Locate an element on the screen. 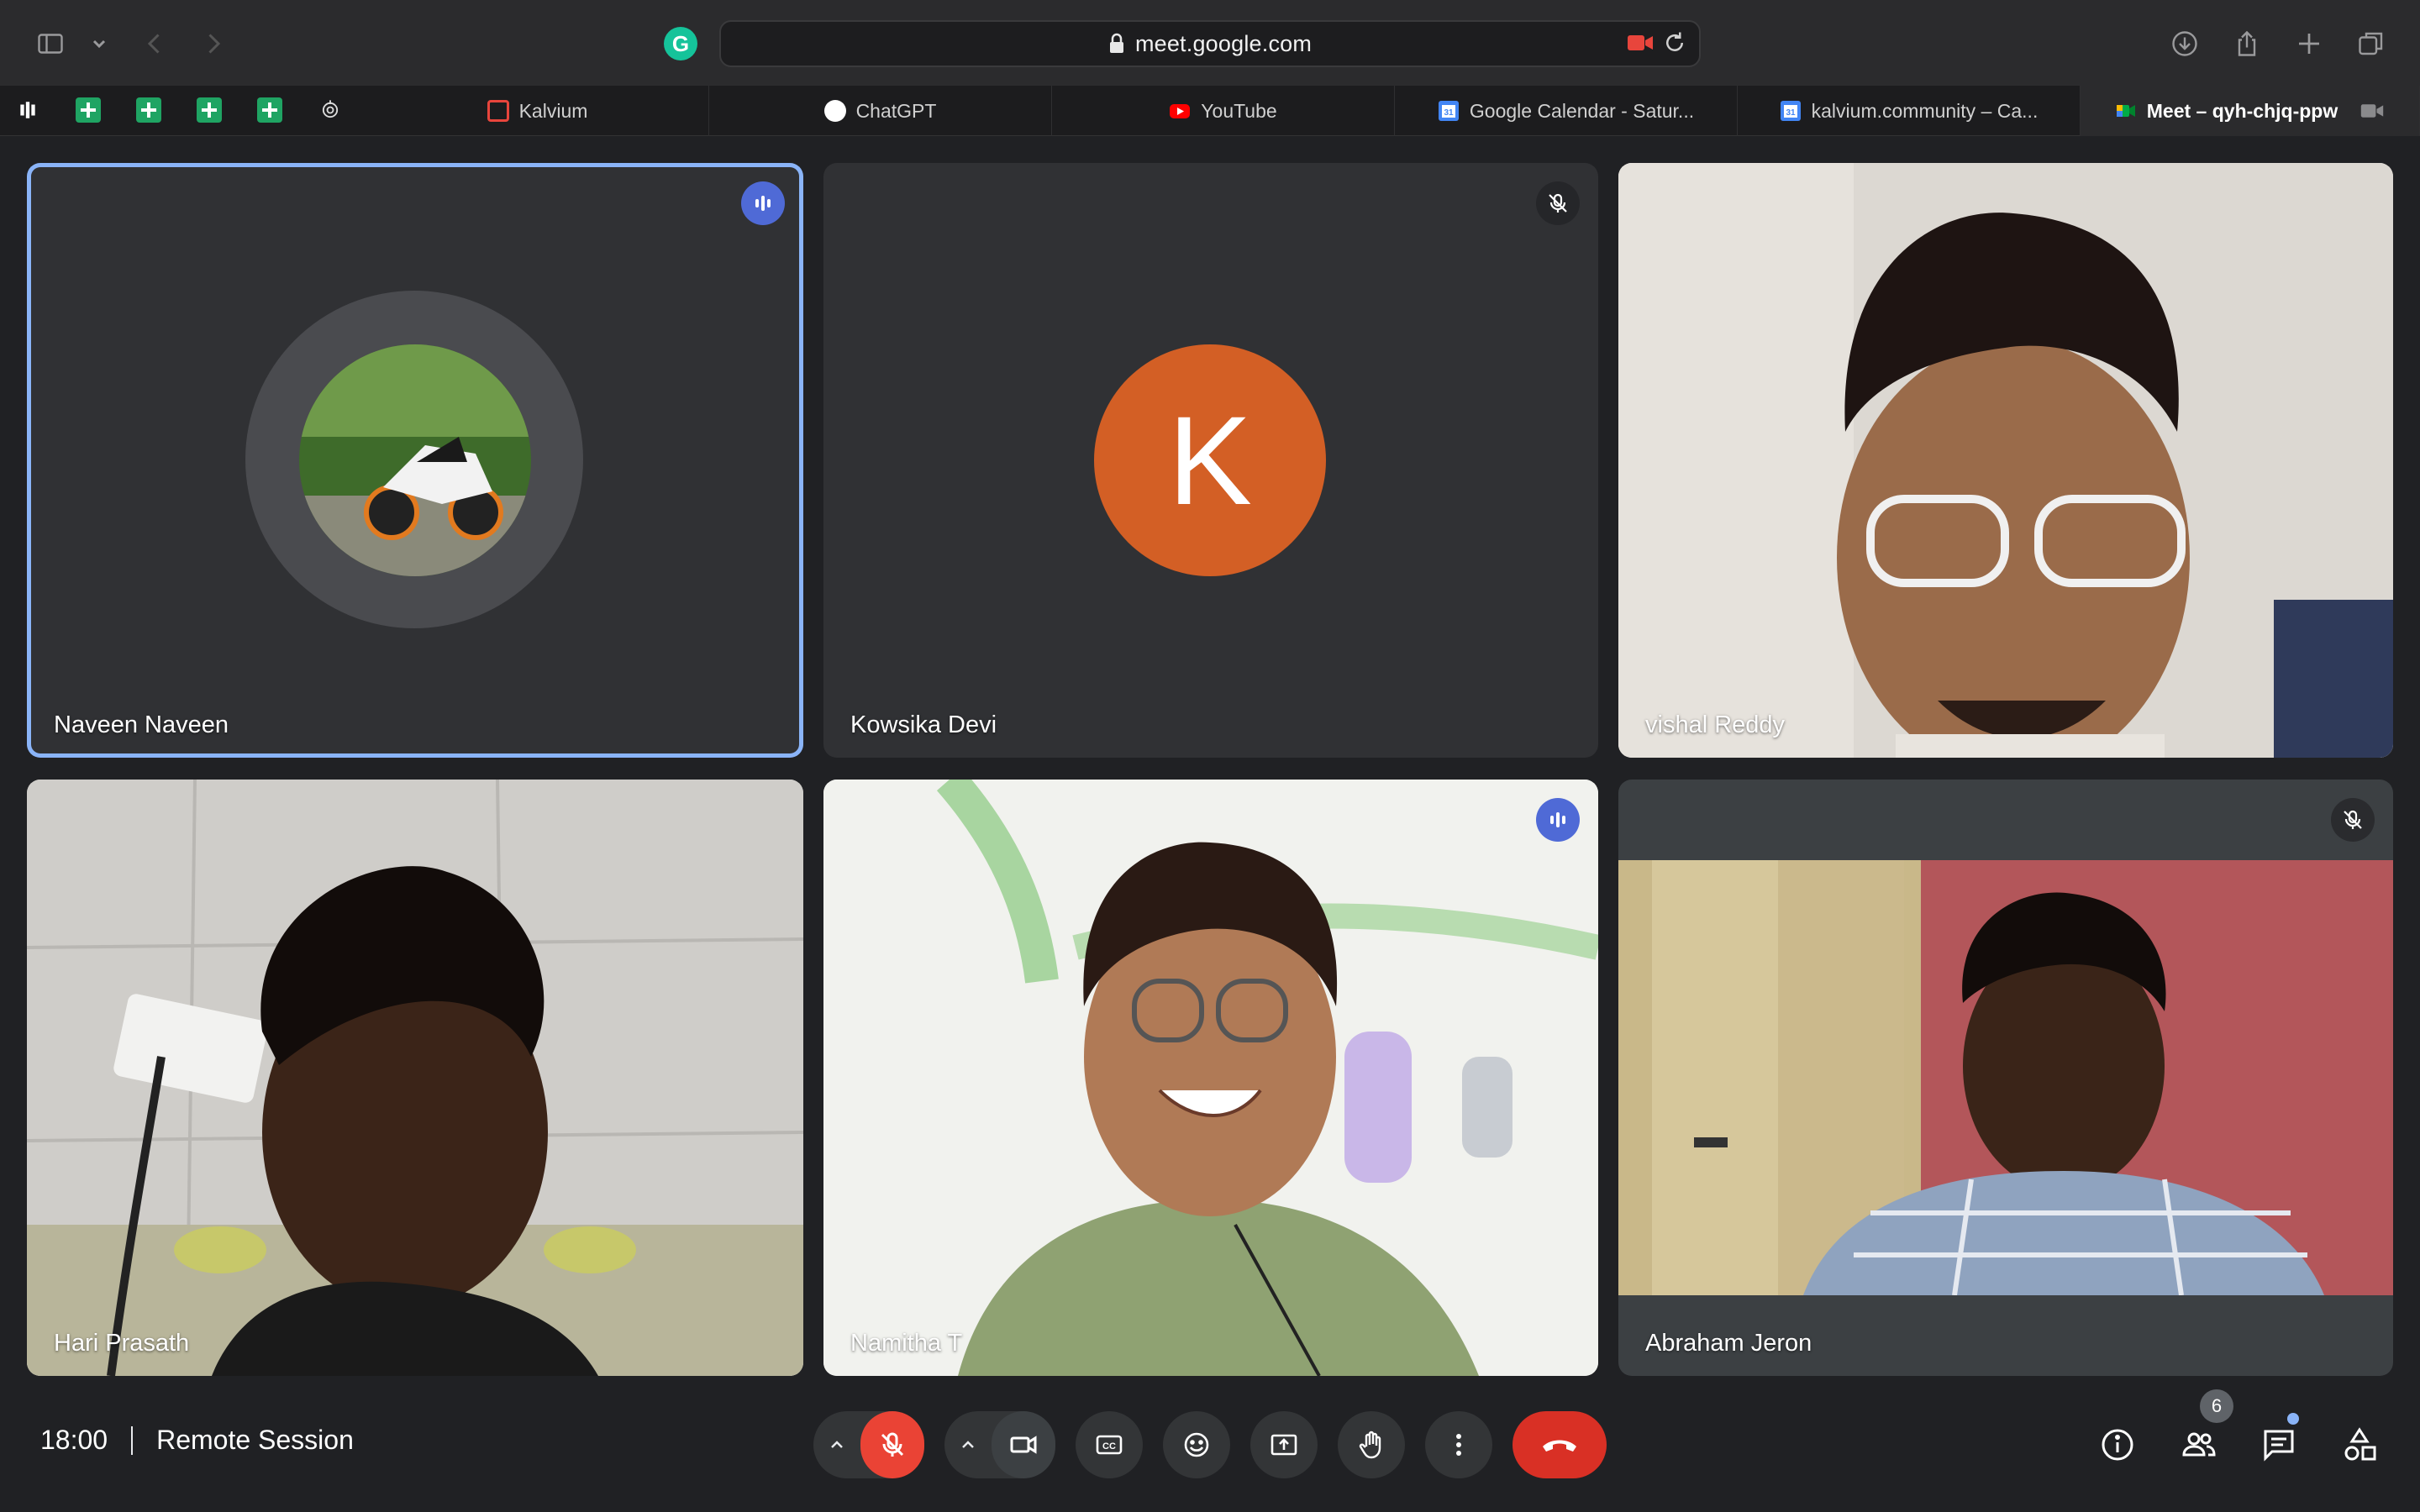 This screenshot has height=1512, width=2420. tab-meet: Meet – qyh-chjq-ppw is located at coordinates (2250, 111).